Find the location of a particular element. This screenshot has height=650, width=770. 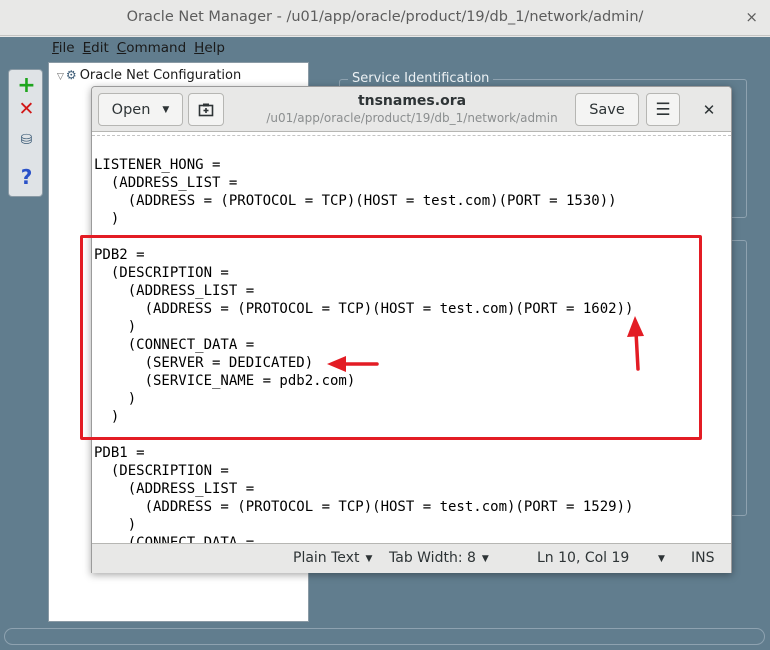

save-button: Save is located at coordinates (607, 109).